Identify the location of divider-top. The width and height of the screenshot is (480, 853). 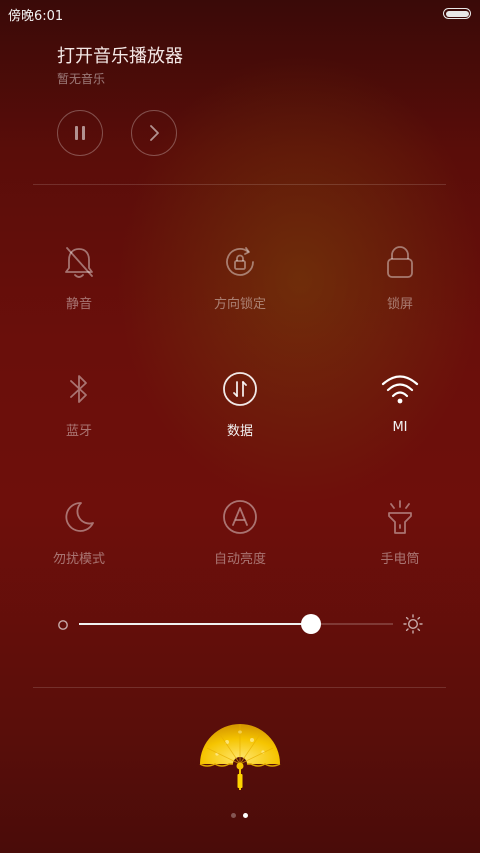
(239, 184).